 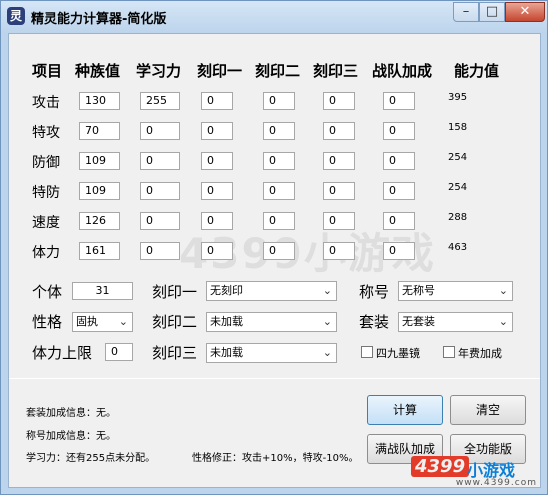 What do you see at coordinates (226, 352) in the screenshot?
I see `imprint3-select-value: 未加载` at bounding box center [226, 352].